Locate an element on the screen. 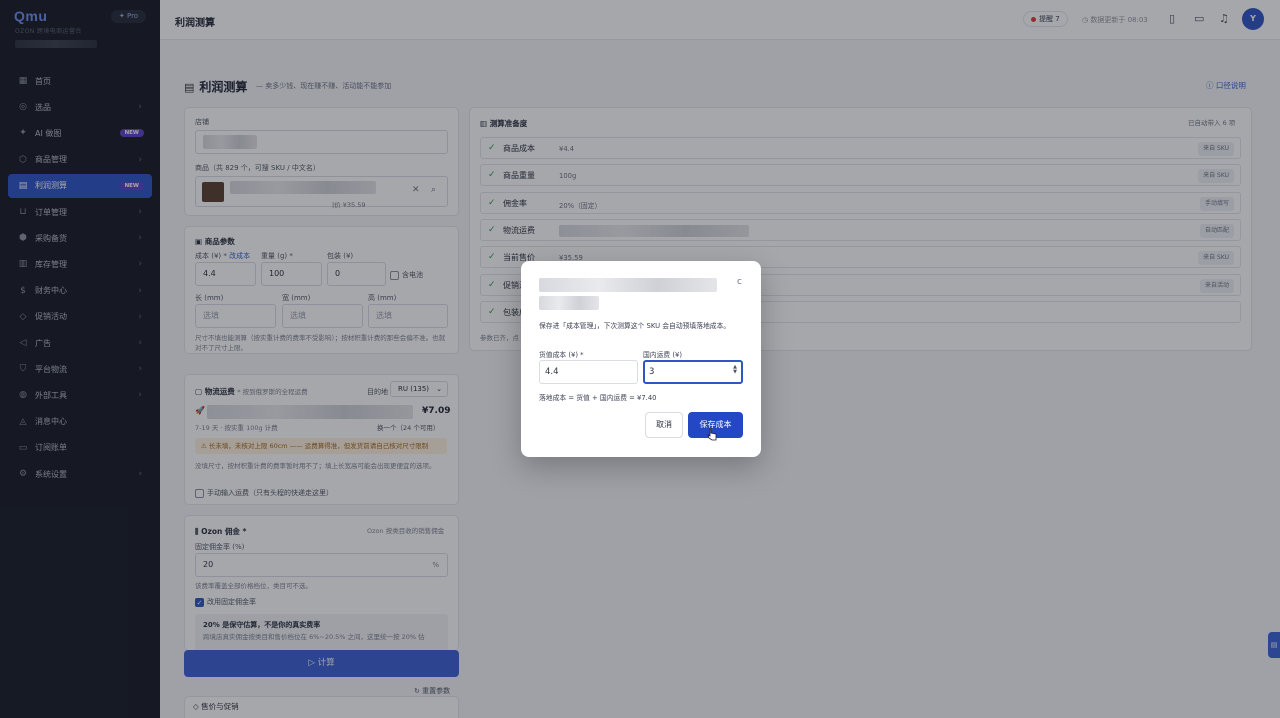 Image resolution: width=1280 pixels, height=718 pixels. domestic-shipping-input: 3 ▲ ▼ is located at coordinates (693, 372).